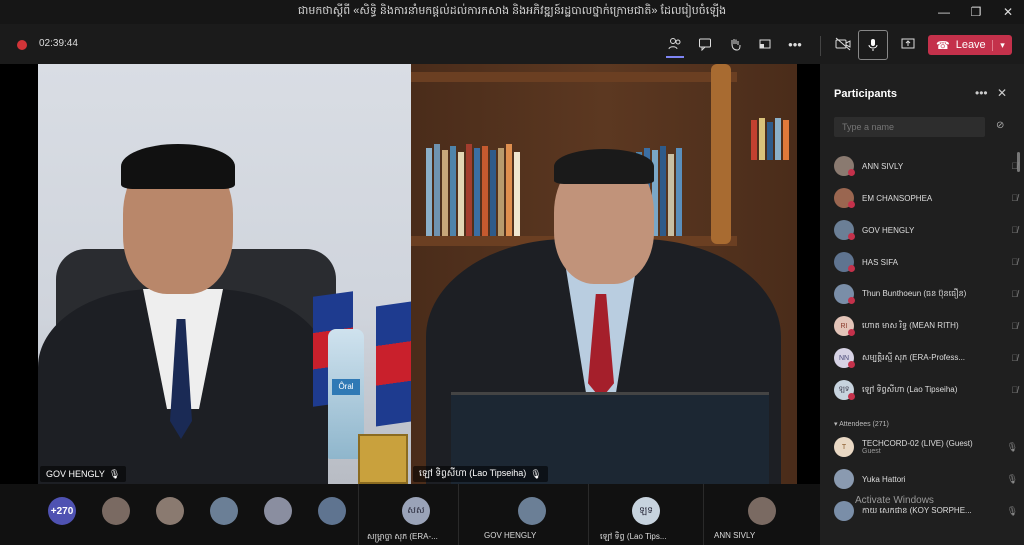 The width and height of the screenshot is (1024, 545). I want to click on name-tag-right-label: ឡៅ ទិព្វសីហា (Lao Tipseiha), so click(473, 472).